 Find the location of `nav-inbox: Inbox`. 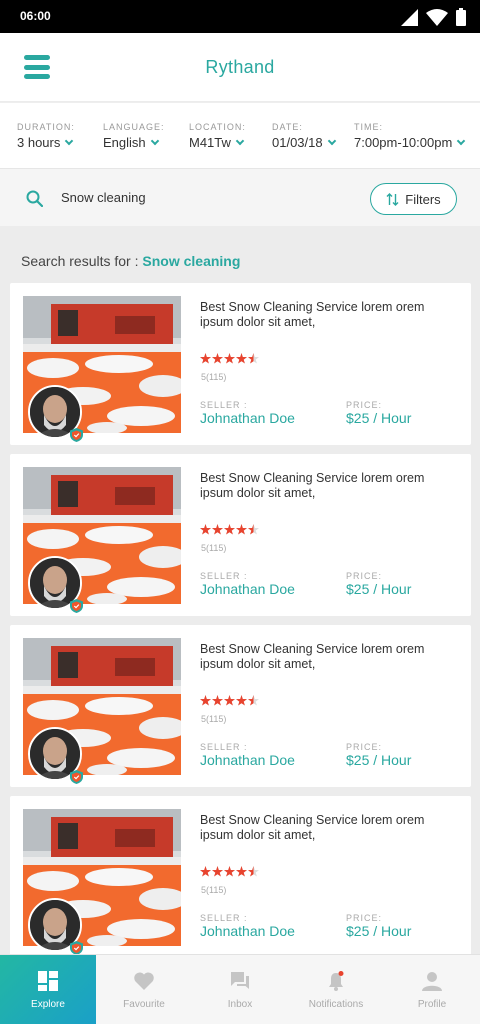

nav-inbox: Inbox is located at coordinates (240, 989).